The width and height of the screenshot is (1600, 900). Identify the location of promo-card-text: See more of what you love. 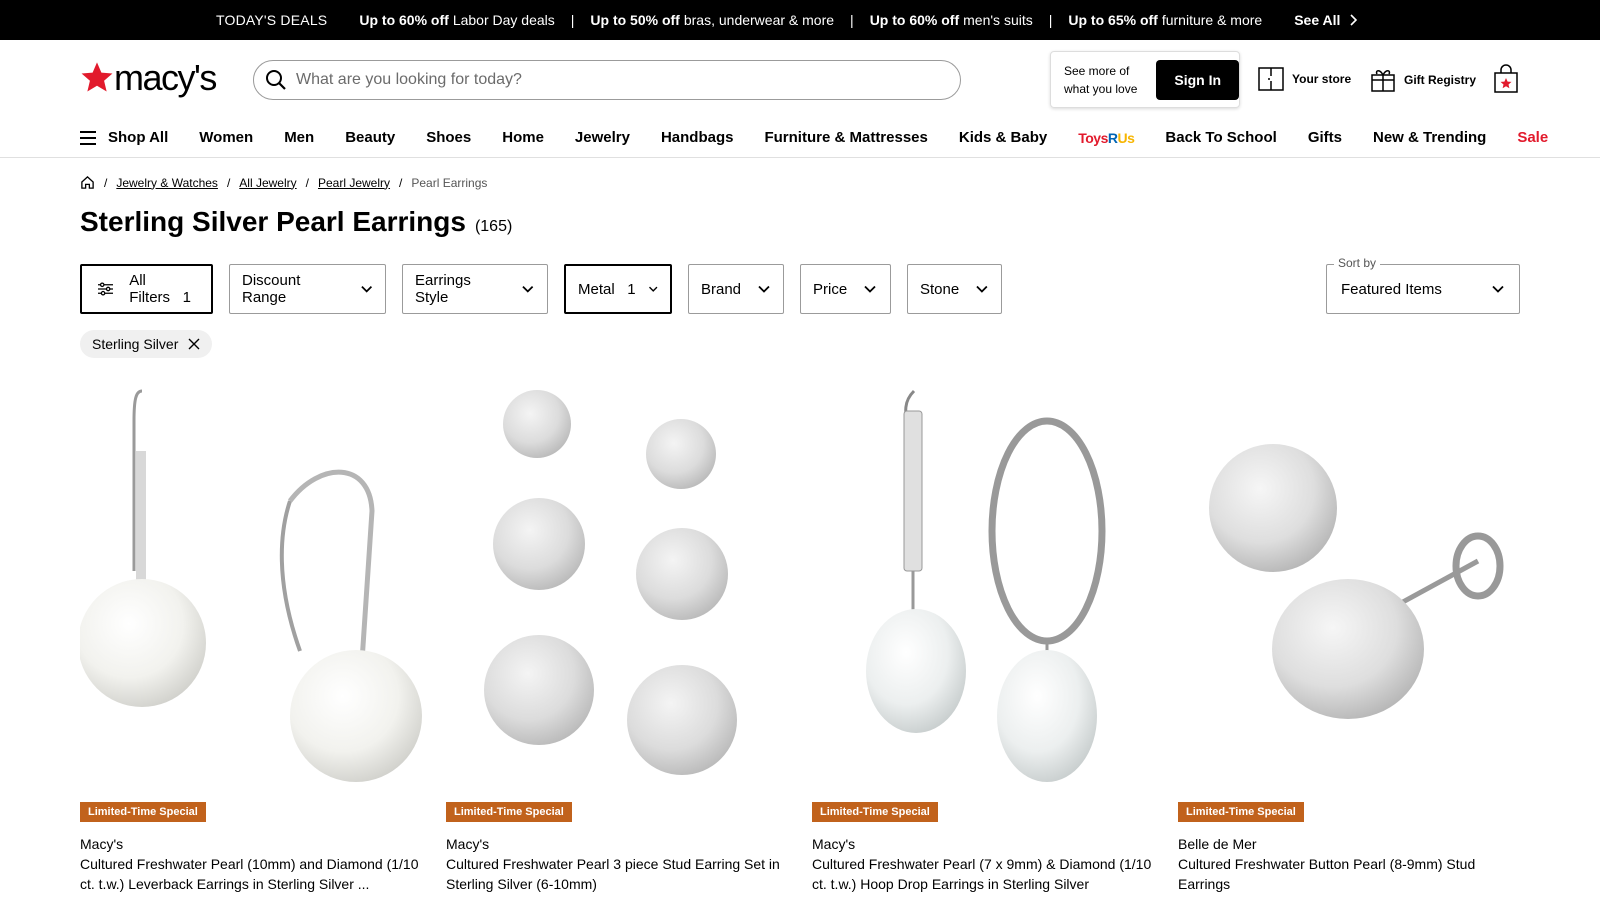
(1101, 79).